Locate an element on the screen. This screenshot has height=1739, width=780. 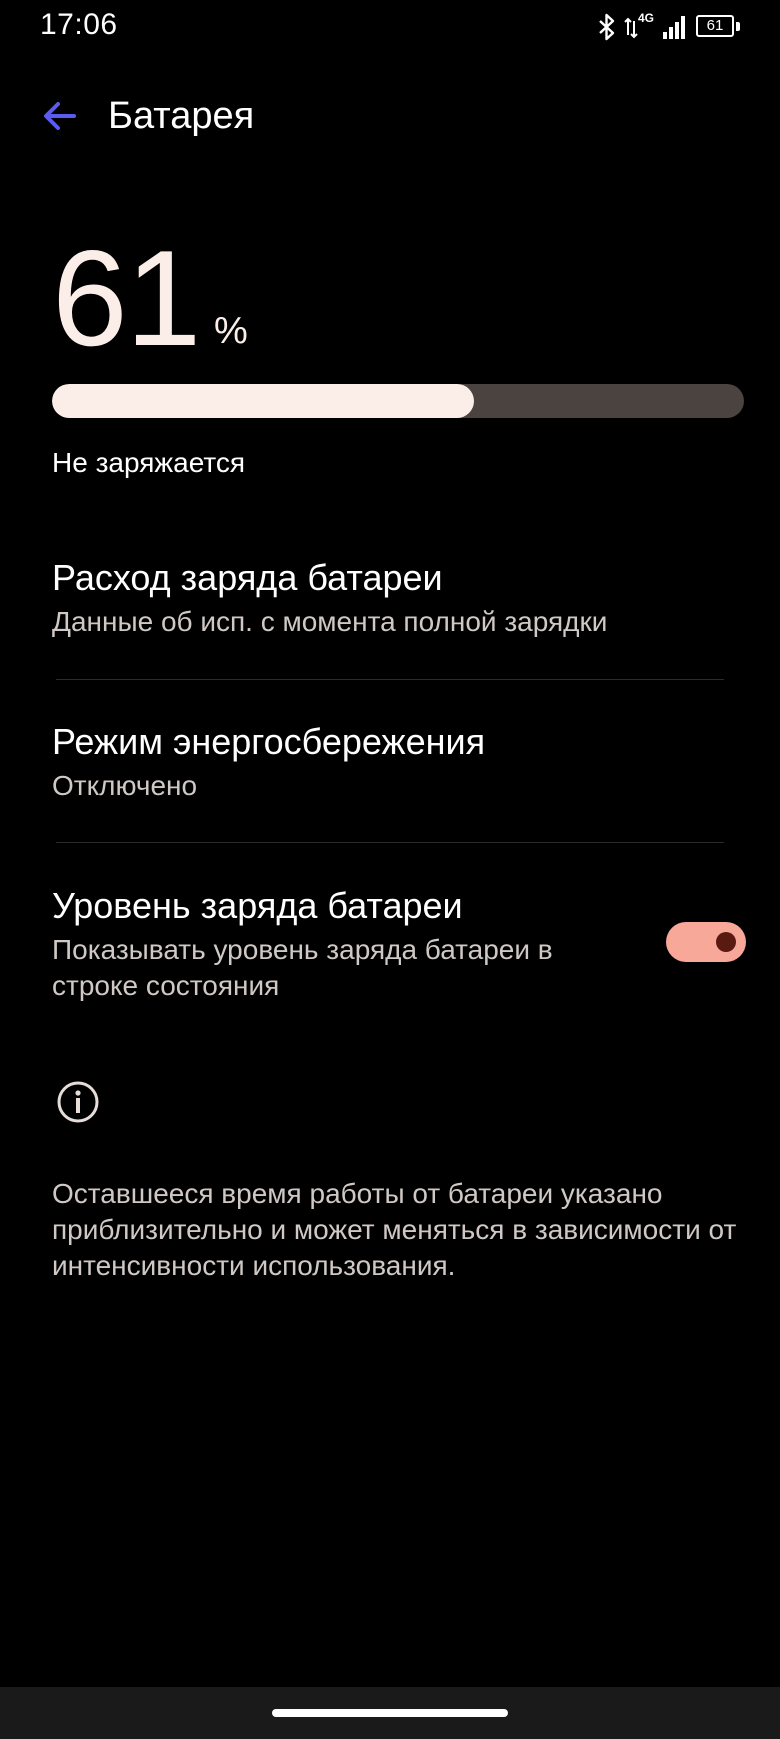
network-type-label: 4G is located at coordinates (646, 18).